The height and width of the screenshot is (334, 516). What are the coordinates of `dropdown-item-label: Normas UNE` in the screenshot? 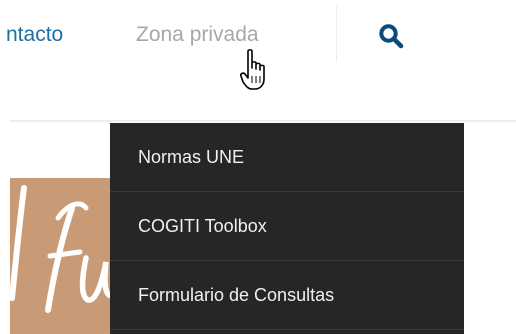 It's located at (191, 156).